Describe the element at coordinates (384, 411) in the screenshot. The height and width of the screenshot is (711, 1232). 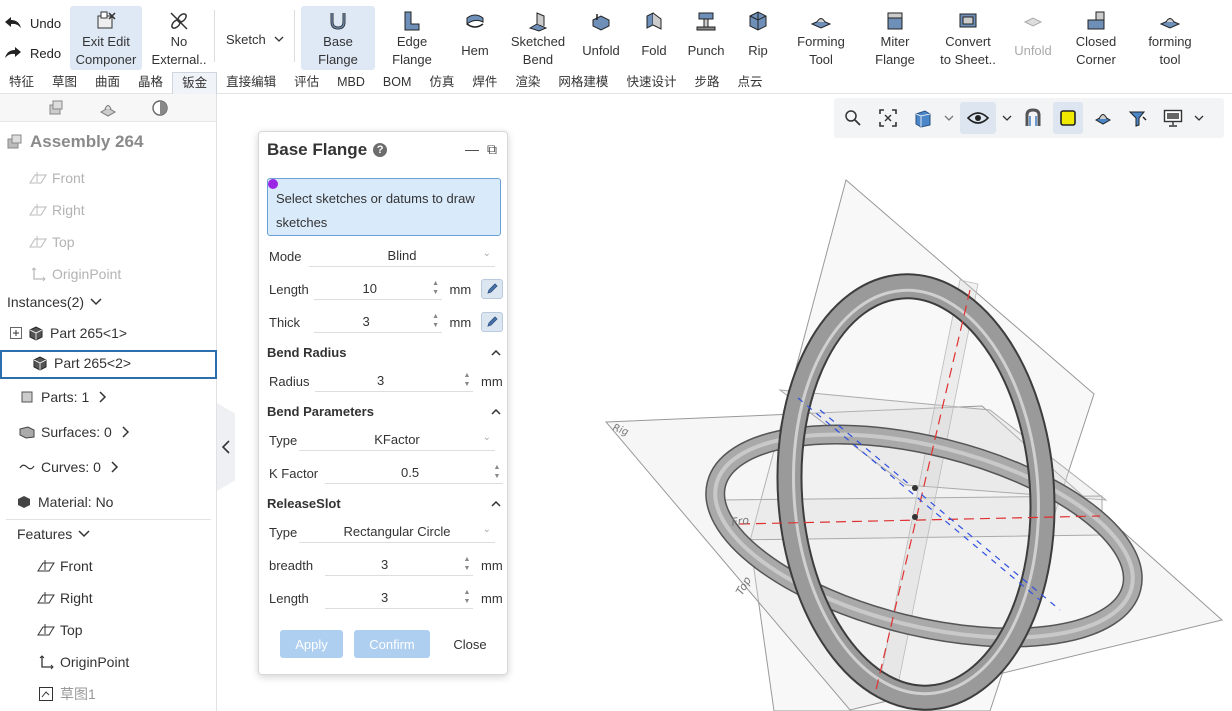
I see `bend-parameters-section: Bend Parameters` at that location.